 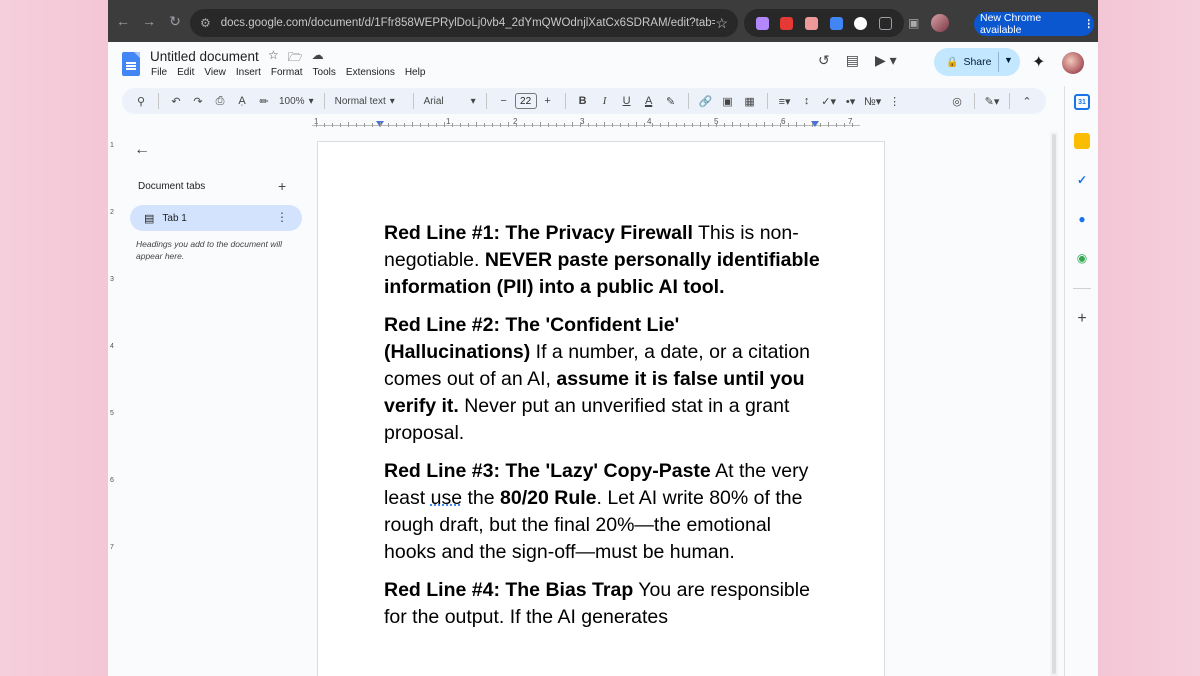 I want to click on tab-options-icon: ⋮, so click(x=282, y=217).